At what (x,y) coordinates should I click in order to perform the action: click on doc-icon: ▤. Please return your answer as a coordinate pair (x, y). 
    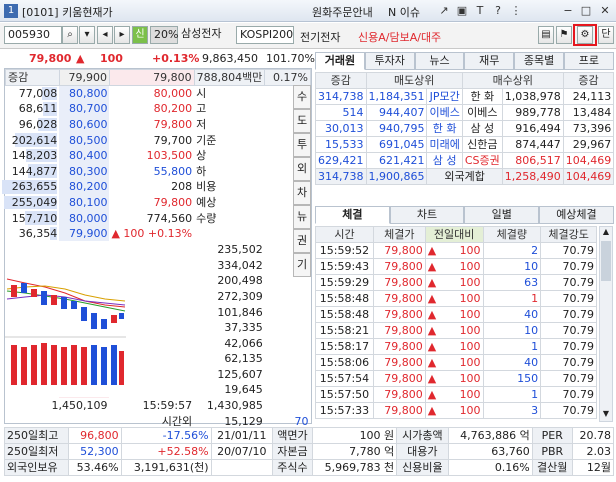
    Looking at the image, I should click on (546, 35).